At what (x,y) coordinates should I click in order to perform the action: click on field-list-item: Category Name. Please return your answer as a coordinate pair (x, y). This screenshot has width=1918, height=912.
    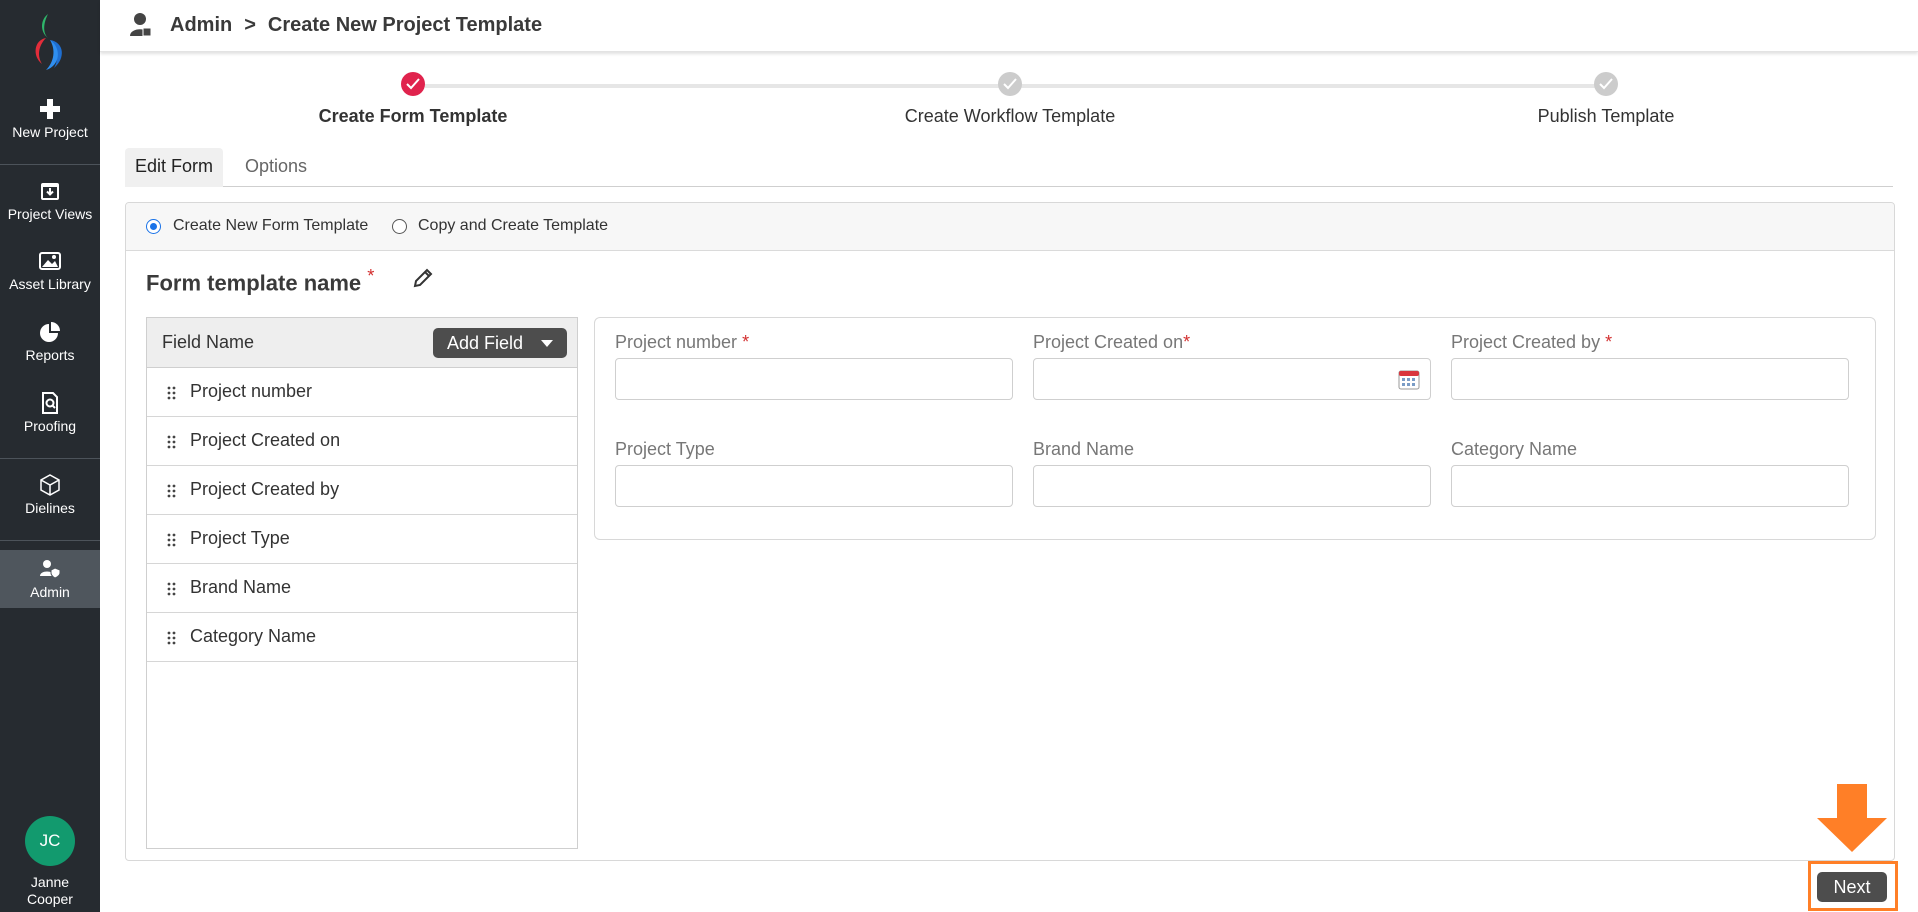
    Looking at the image, I should click on (362, 637).